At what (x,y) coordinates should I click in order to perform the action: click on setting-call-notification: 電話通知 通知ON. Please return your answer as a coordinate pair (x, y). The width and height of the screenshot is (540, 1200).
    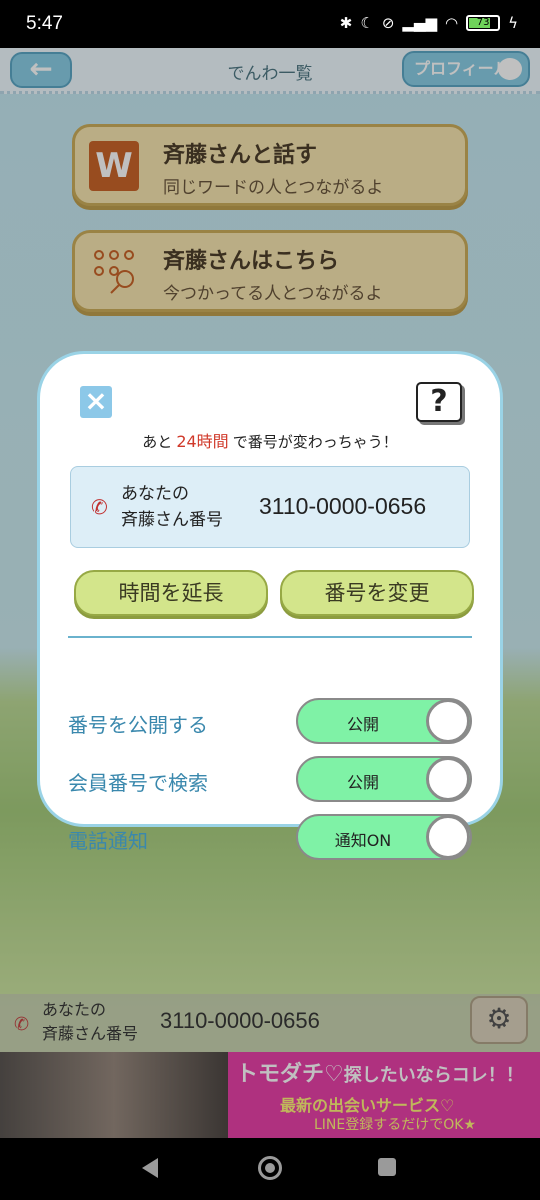
    Looking at the image, I should click on (270, 837).